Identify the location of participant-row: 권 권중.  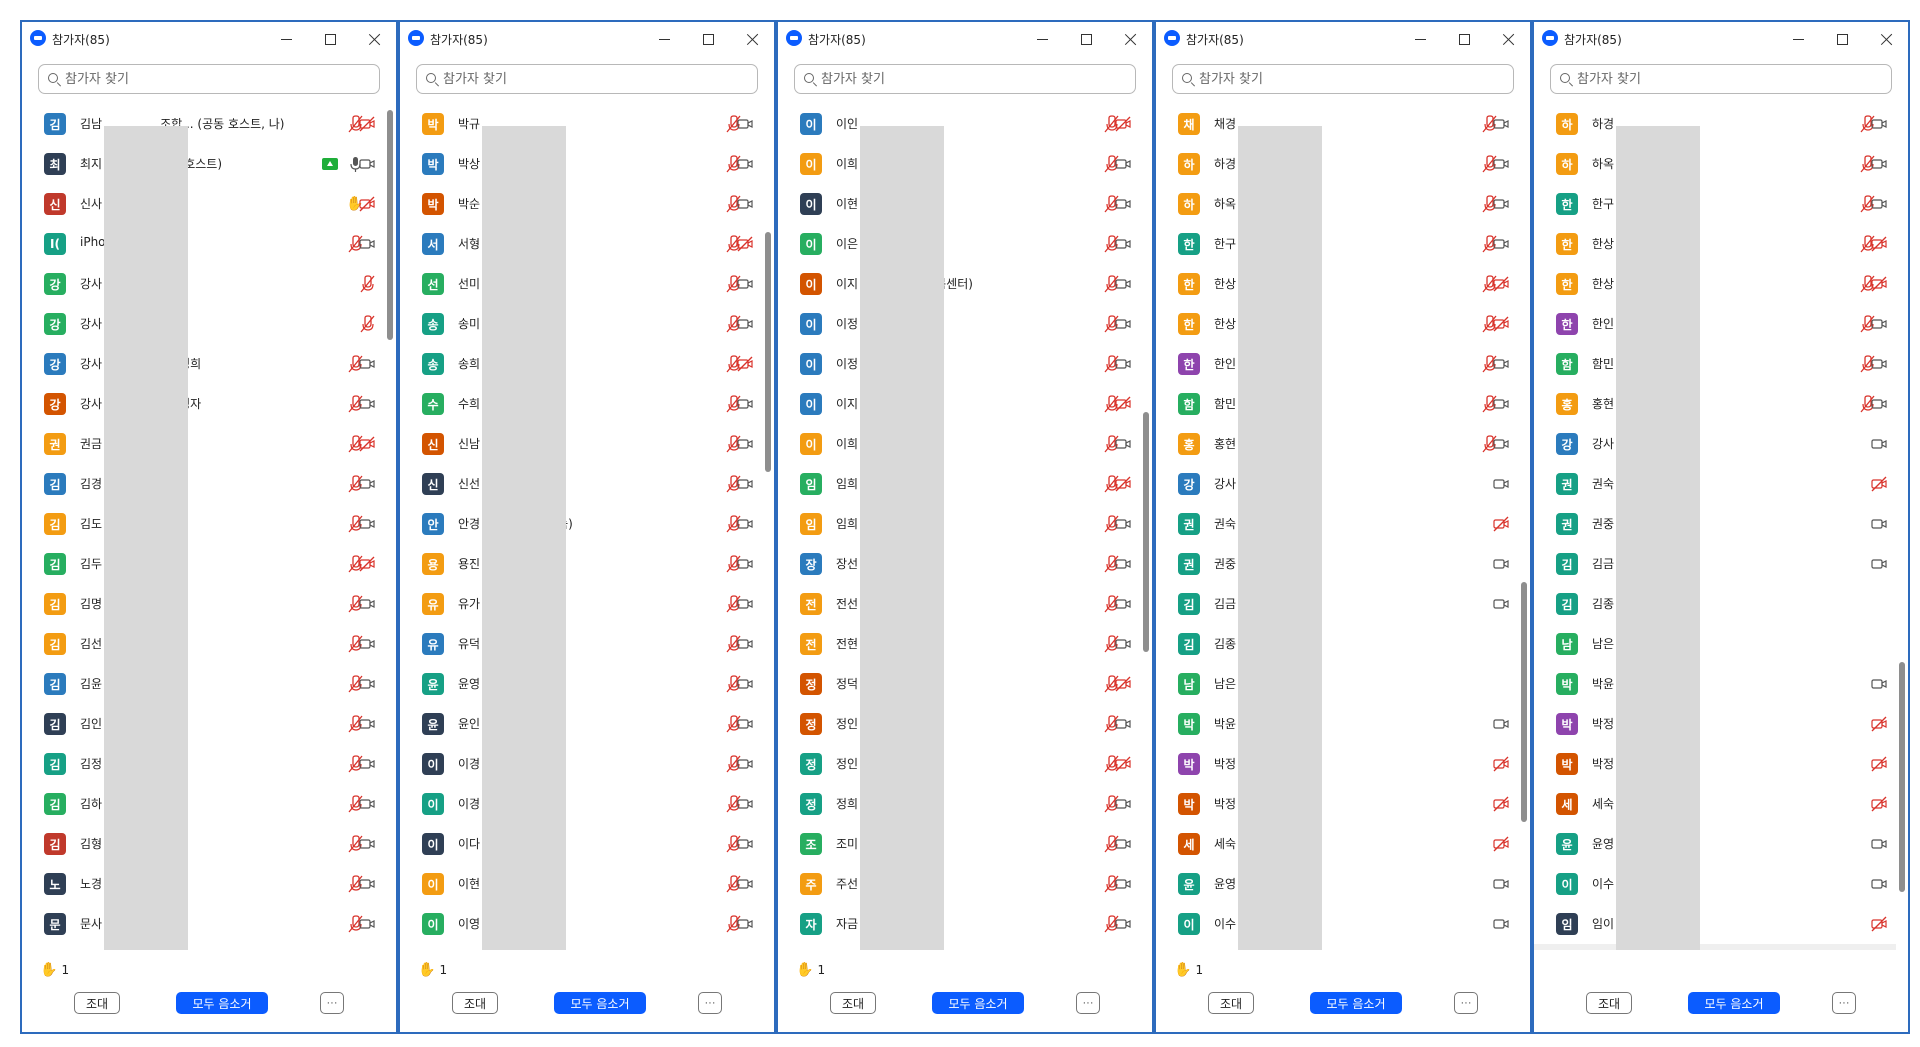
(1337, 564).